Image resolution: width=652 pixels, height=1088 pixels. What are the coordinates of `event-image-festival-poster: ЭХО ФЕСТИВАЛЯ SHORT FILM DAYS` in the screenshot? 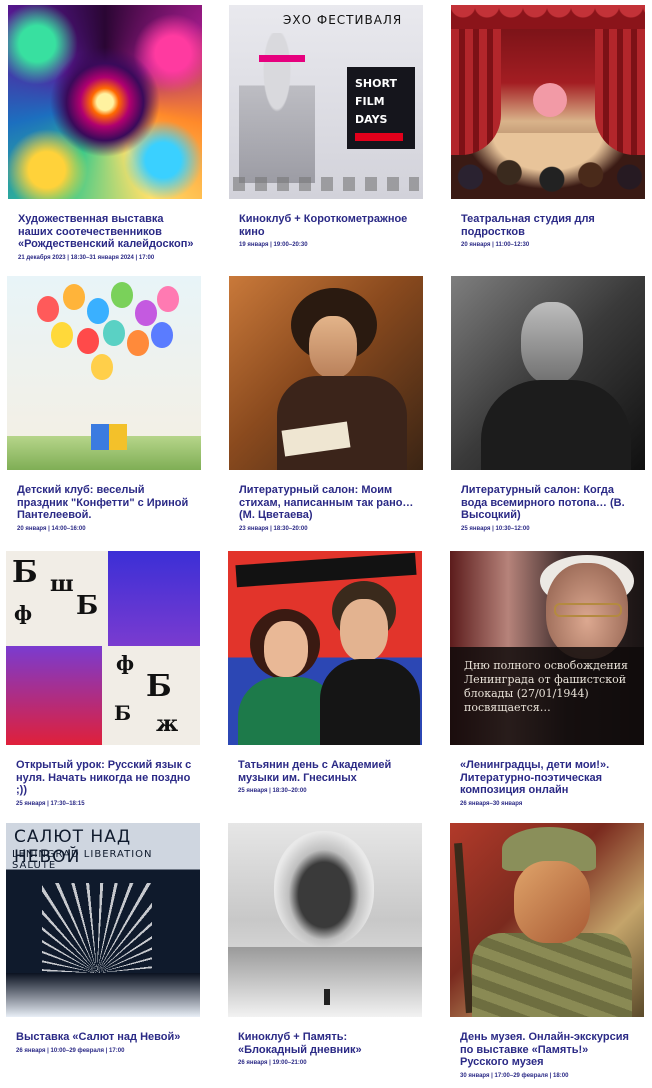 It's located at (326, 102).